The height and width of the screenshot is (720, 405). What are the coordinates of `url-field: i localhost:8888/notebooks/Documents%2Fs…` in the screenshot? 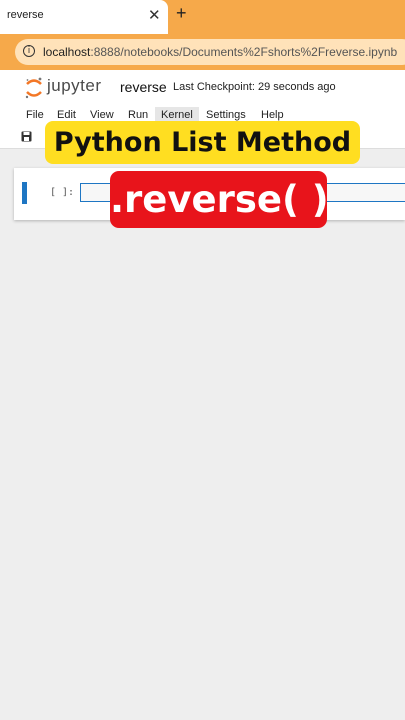 It's located at (210, 52).